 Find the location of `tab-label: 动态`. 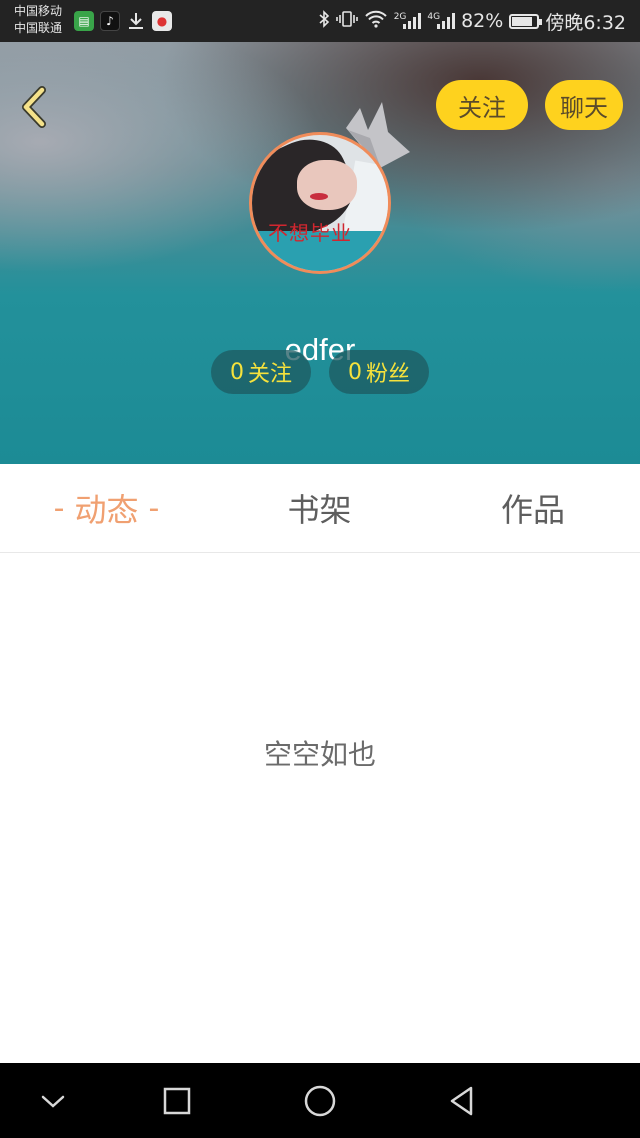

tab-label: 动态 is located at coordinates (106, 510).